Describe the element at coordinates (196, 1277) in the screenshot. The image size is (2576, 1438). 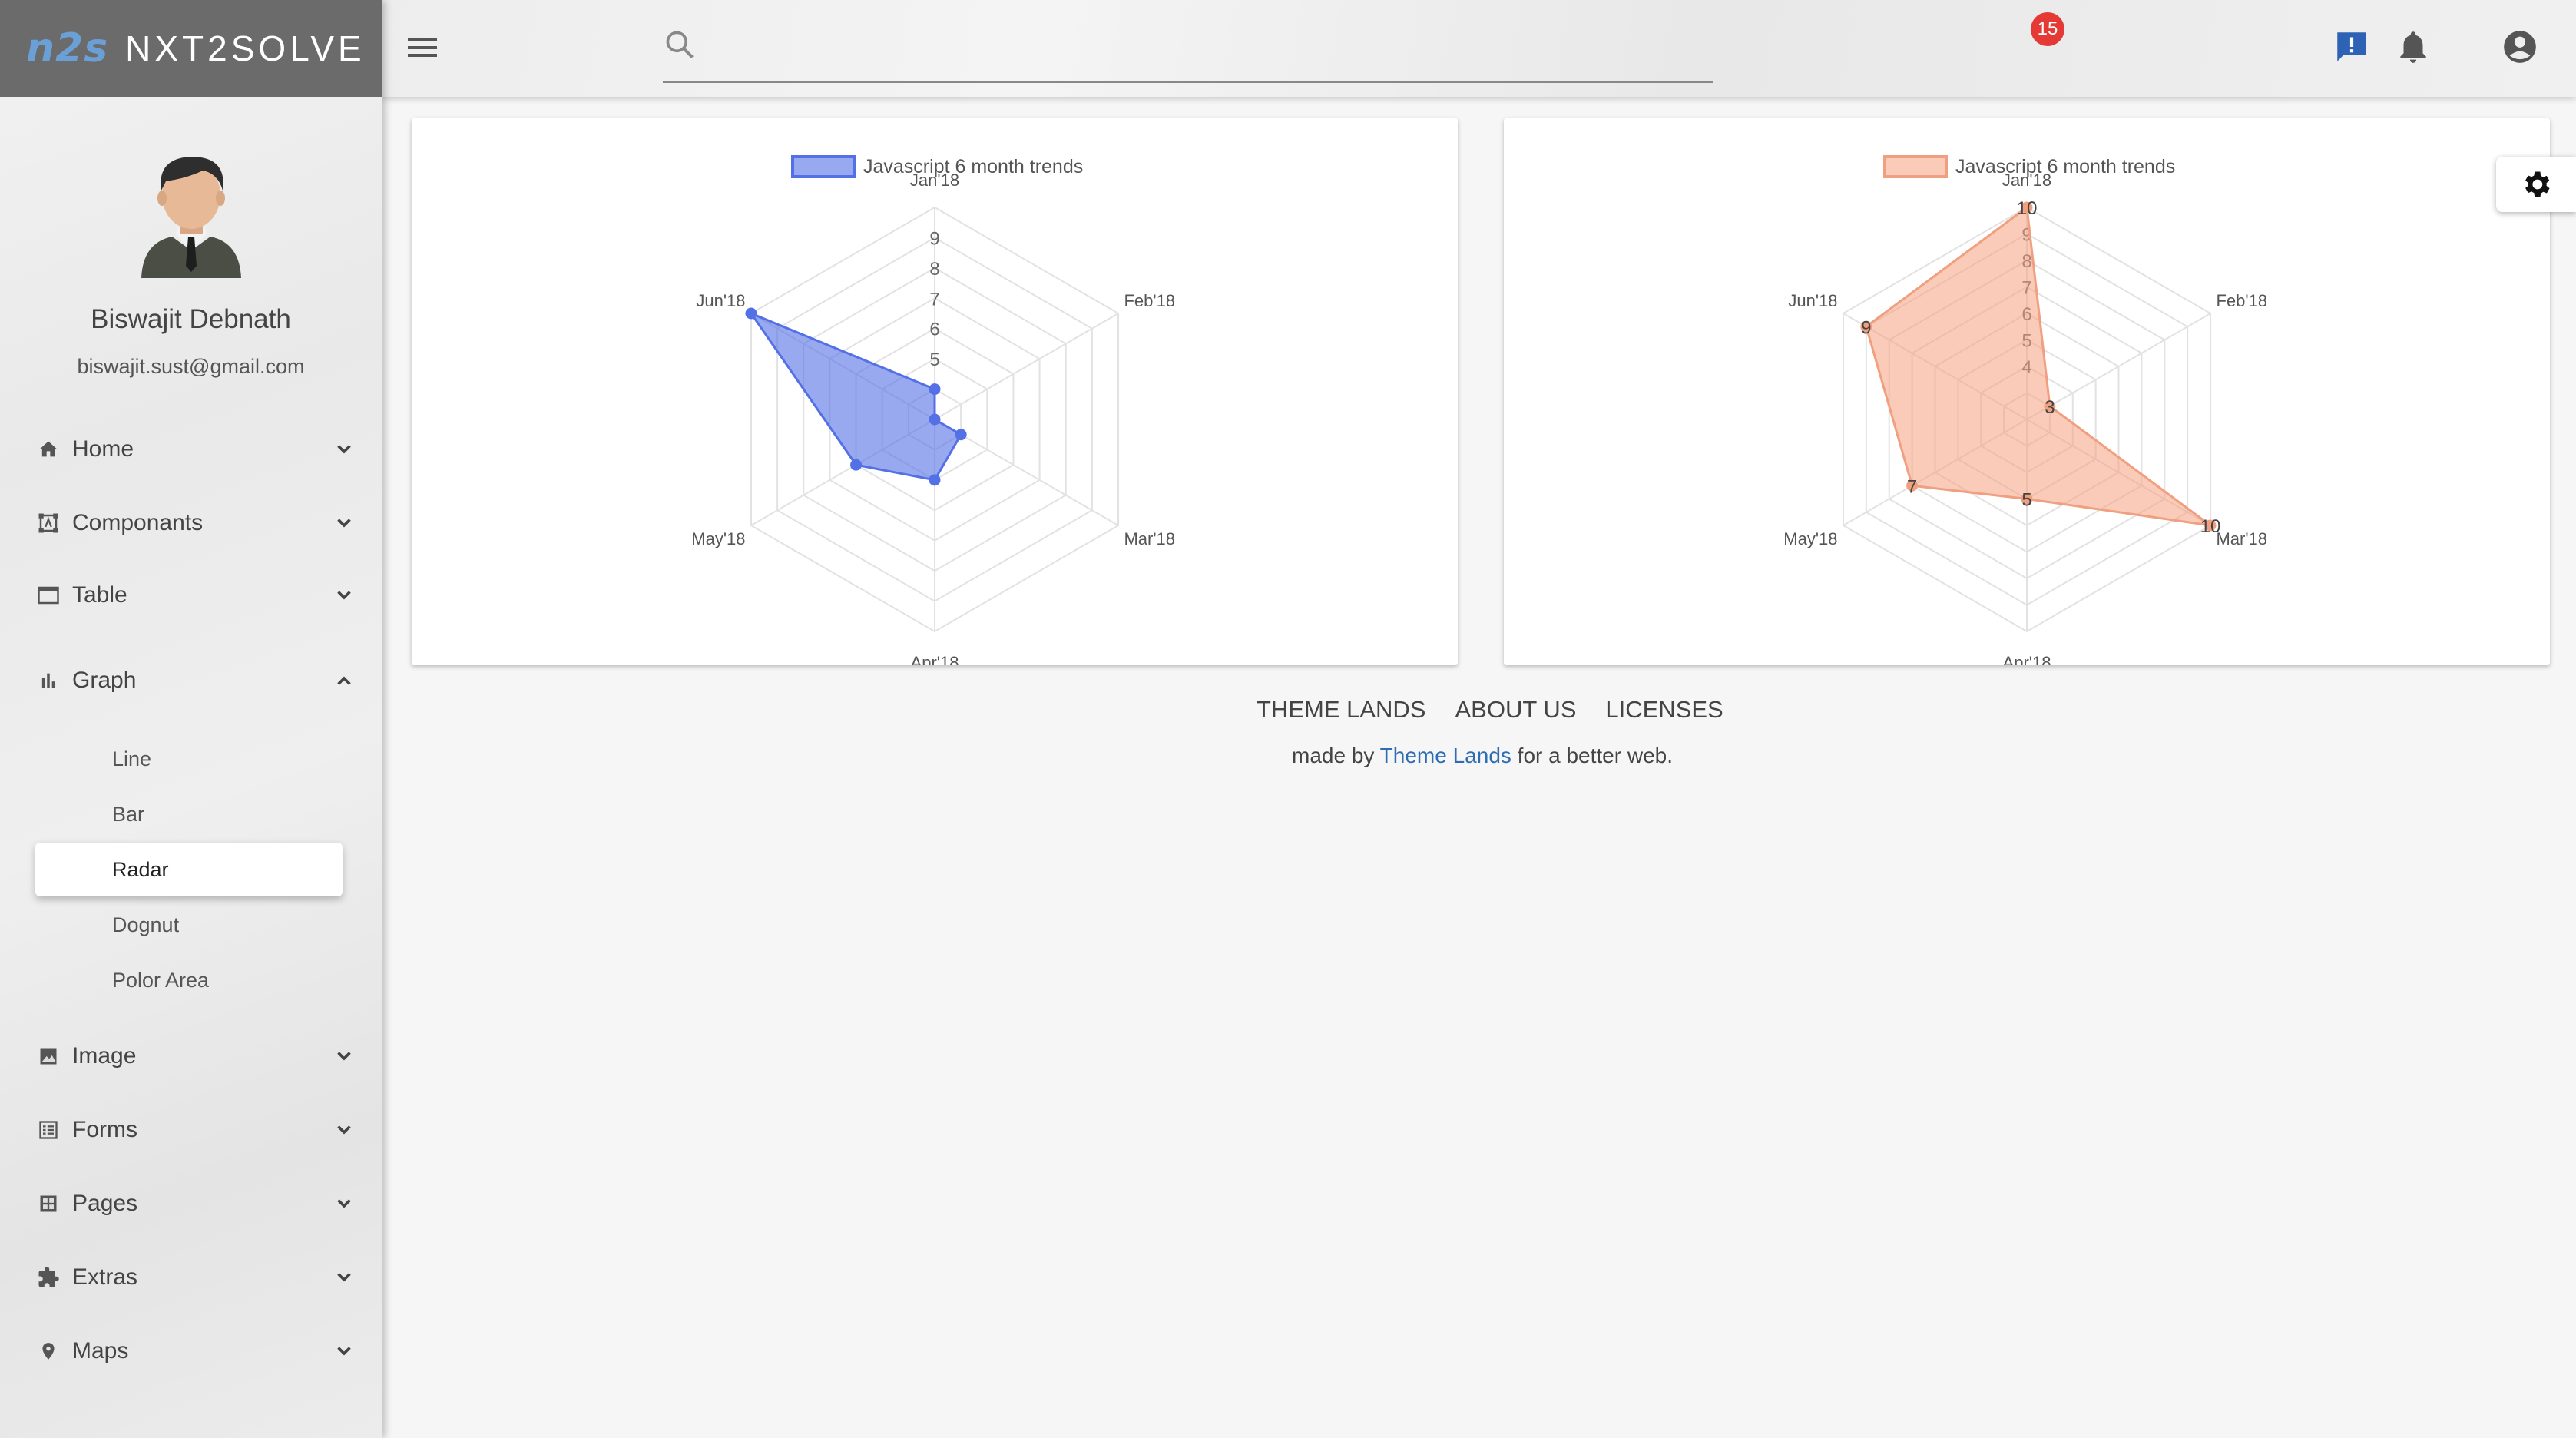
I see `sidebar-item-extras: Extras` at that location.